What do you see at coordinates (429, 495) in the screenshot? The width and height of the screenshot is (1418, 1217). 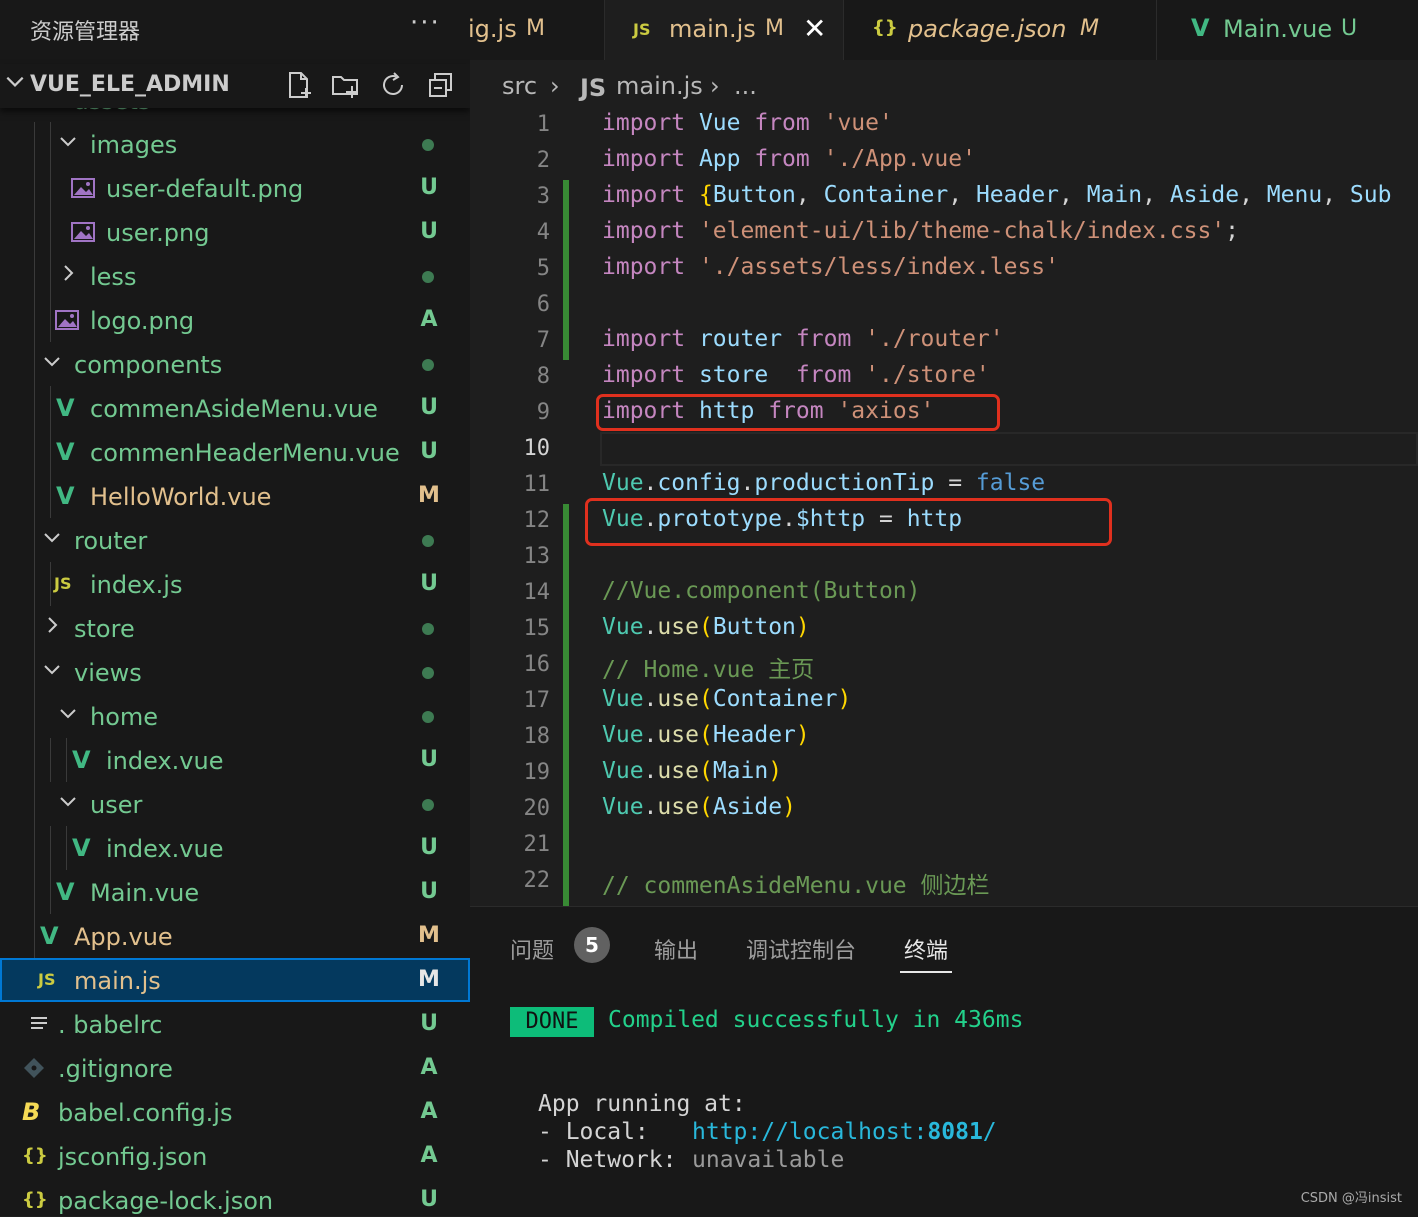 I see `git-status-badge: M` at bounding box center [429, 495].